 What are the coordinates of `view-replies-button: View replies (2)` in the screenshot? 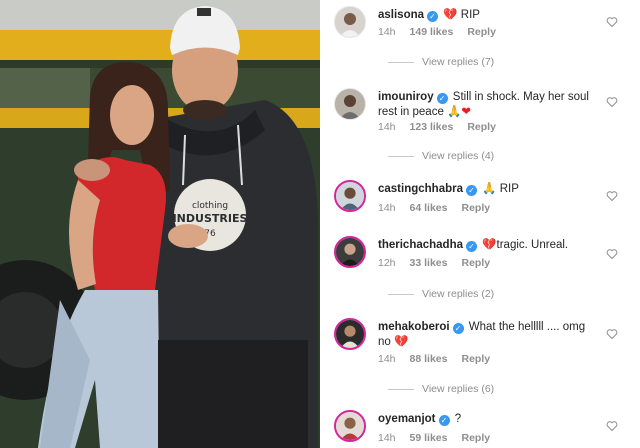 It's located at (441, 294).